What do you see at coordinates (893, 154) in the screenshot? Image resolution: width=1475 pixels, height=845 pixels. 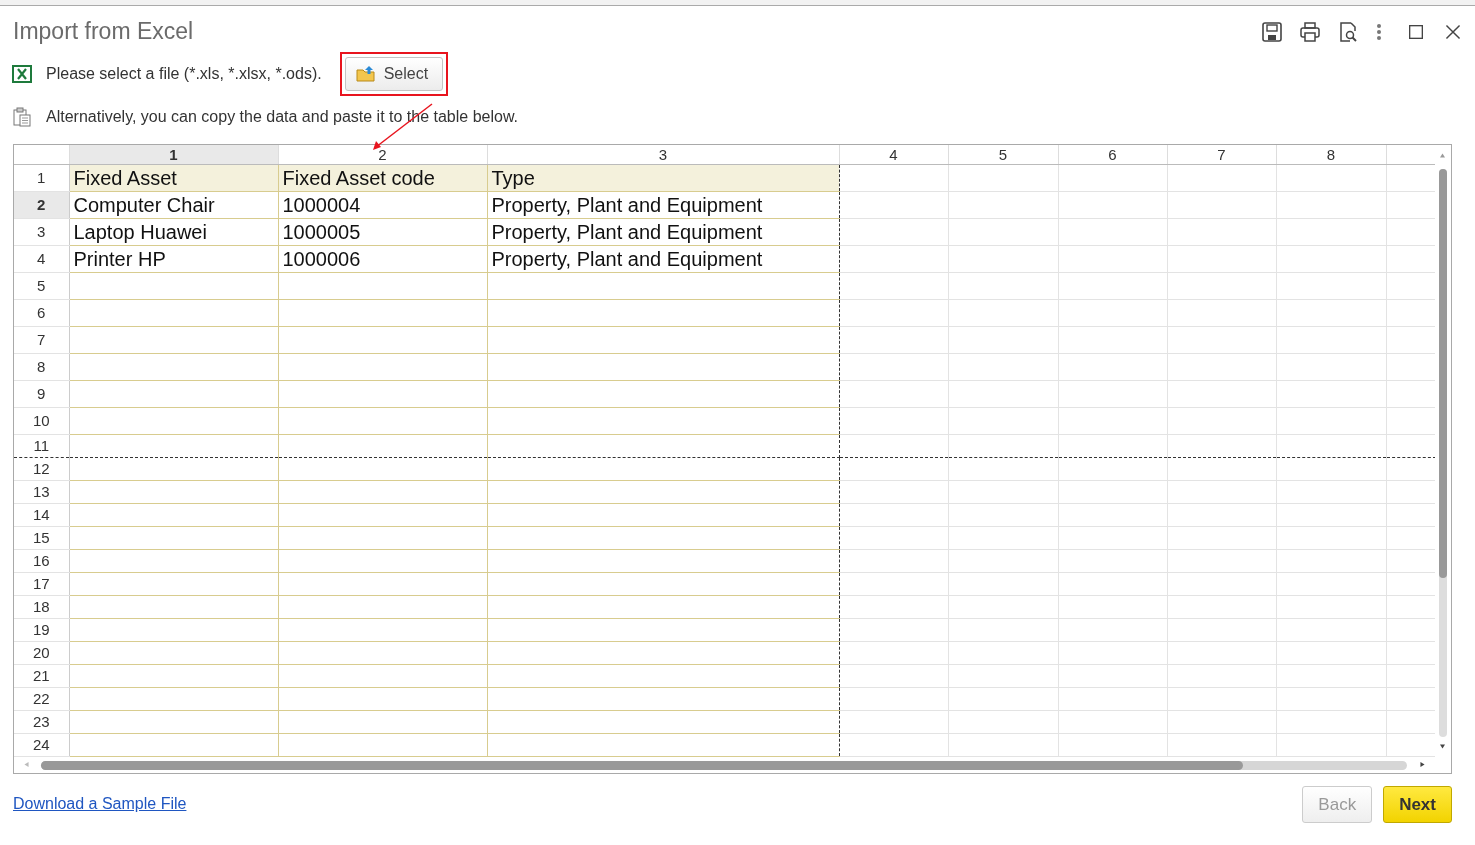 I see `column-header: 4` at bounding box center [893, 154].